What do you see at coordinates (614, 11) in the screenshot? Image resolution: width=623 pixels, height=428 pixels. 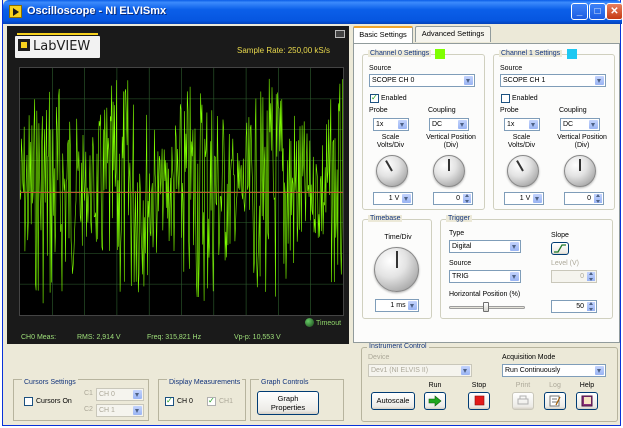 I see `close-button: ✕` at bounding box center [614, 11].